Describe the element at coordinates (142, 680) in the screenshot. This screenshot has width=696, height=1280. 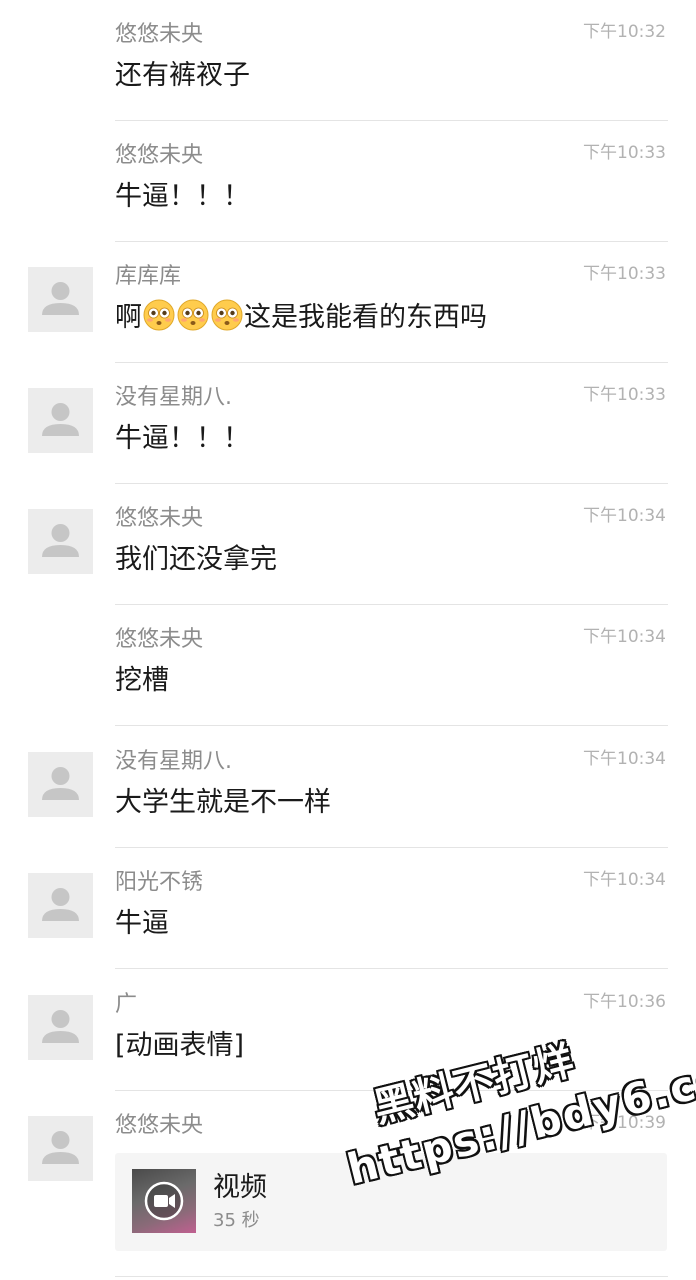
I see `message-text: 挖槽` at that location.